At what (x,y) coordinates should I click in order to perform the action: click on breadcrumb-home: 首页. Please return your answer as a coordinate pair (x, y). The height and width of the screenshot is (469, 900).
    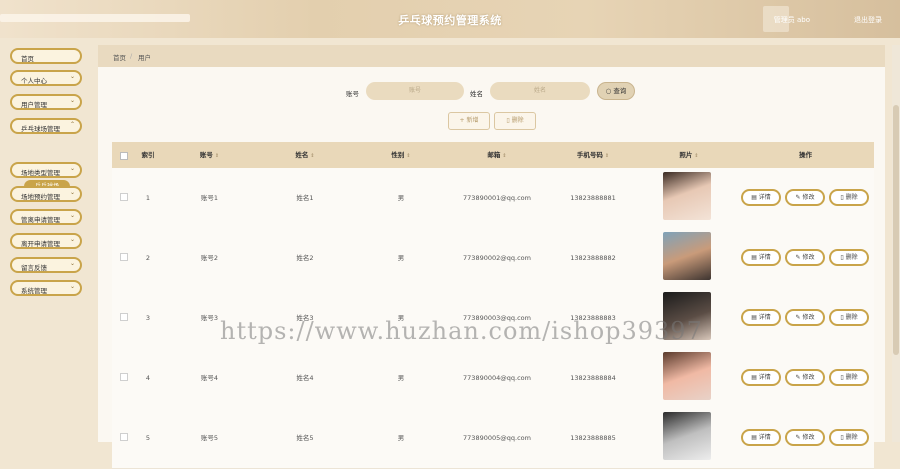
    Looking at the image, I should click on (119, 57).